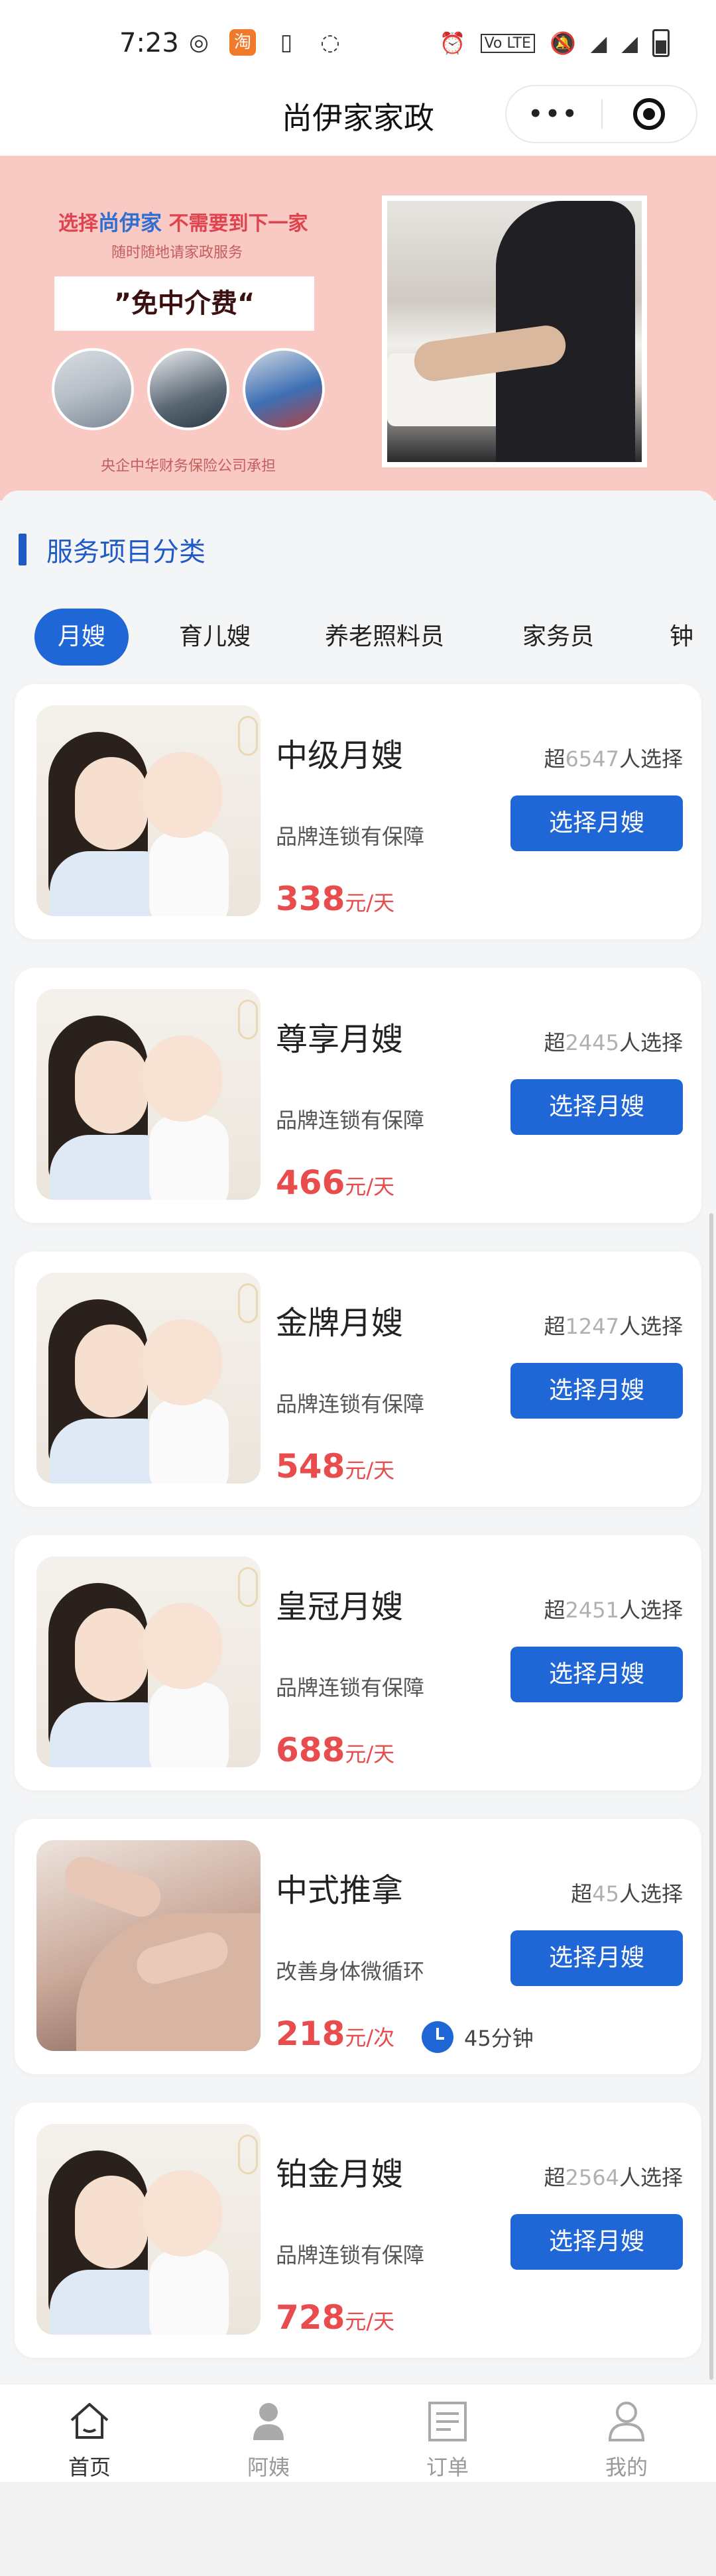  Describe the element at coordinates (562, 43) in the screenshot. I see `mute-icon: 🔕` at that location.